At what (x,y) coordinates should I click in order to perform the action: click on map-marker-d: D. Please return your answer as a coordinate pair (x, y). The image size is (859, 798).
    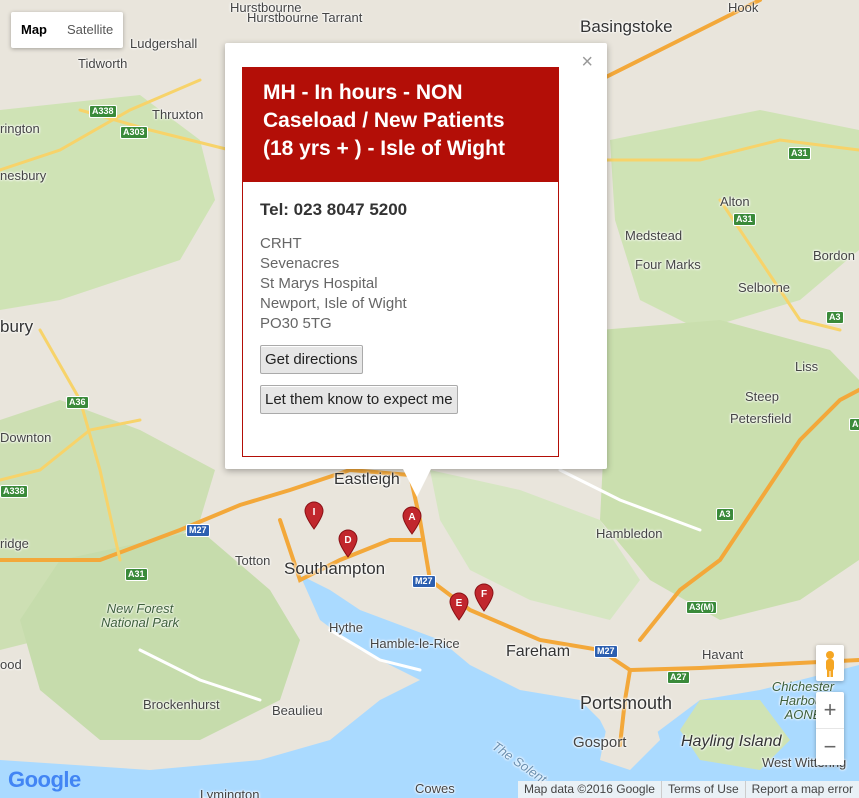
    Looking at the image, I should click on (348, 543).